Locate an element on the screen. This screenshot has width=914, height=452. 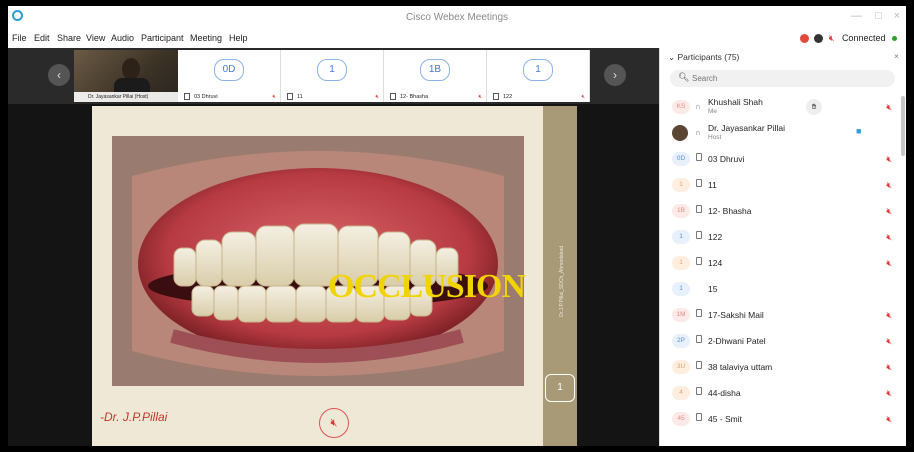
menu-edit: Edit is located at coordinates (42, 38).